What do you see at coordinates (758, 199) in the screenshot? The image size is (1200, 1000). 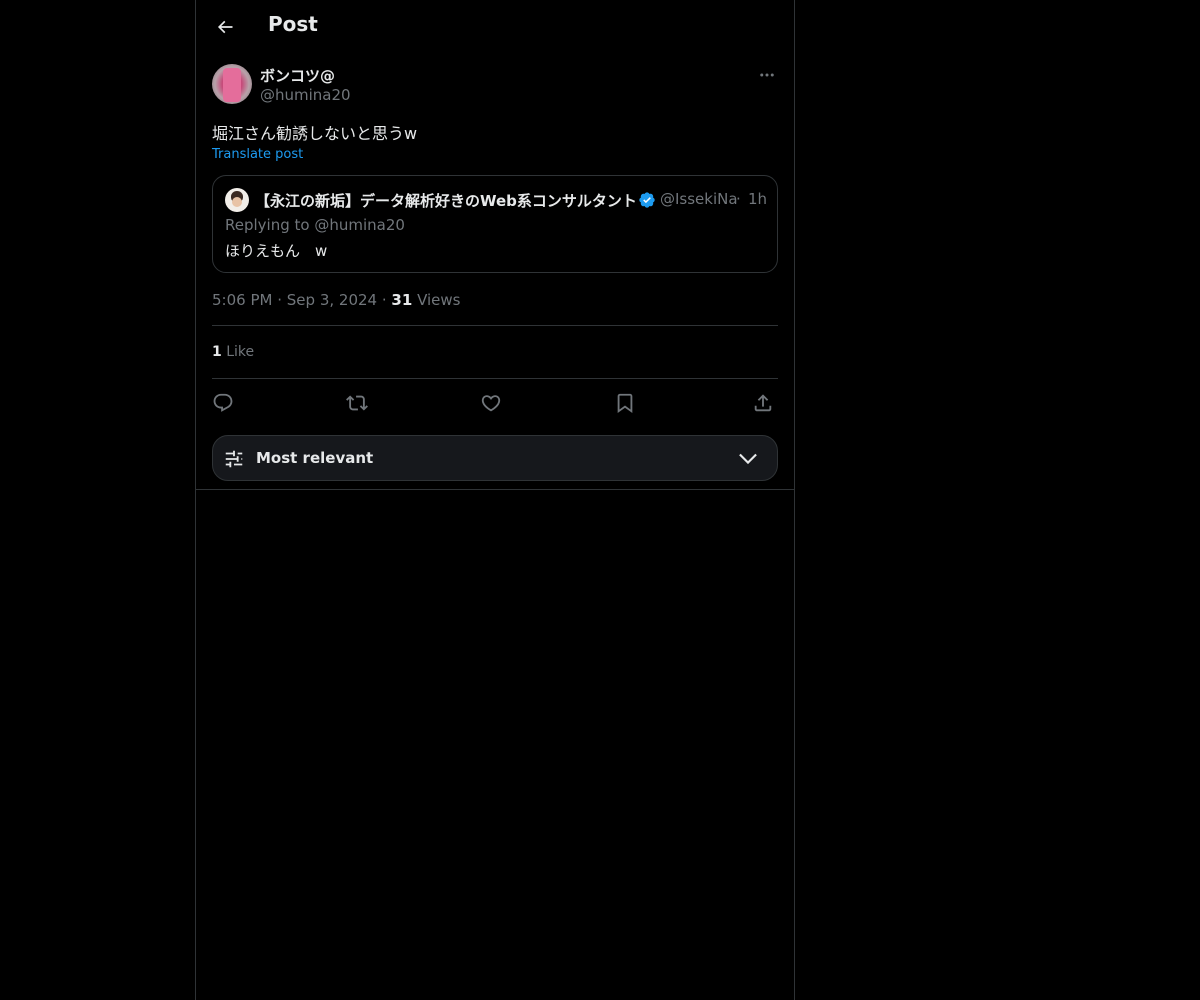 I see `quoted-post-time: 1h` at bounding box center [758, 199].